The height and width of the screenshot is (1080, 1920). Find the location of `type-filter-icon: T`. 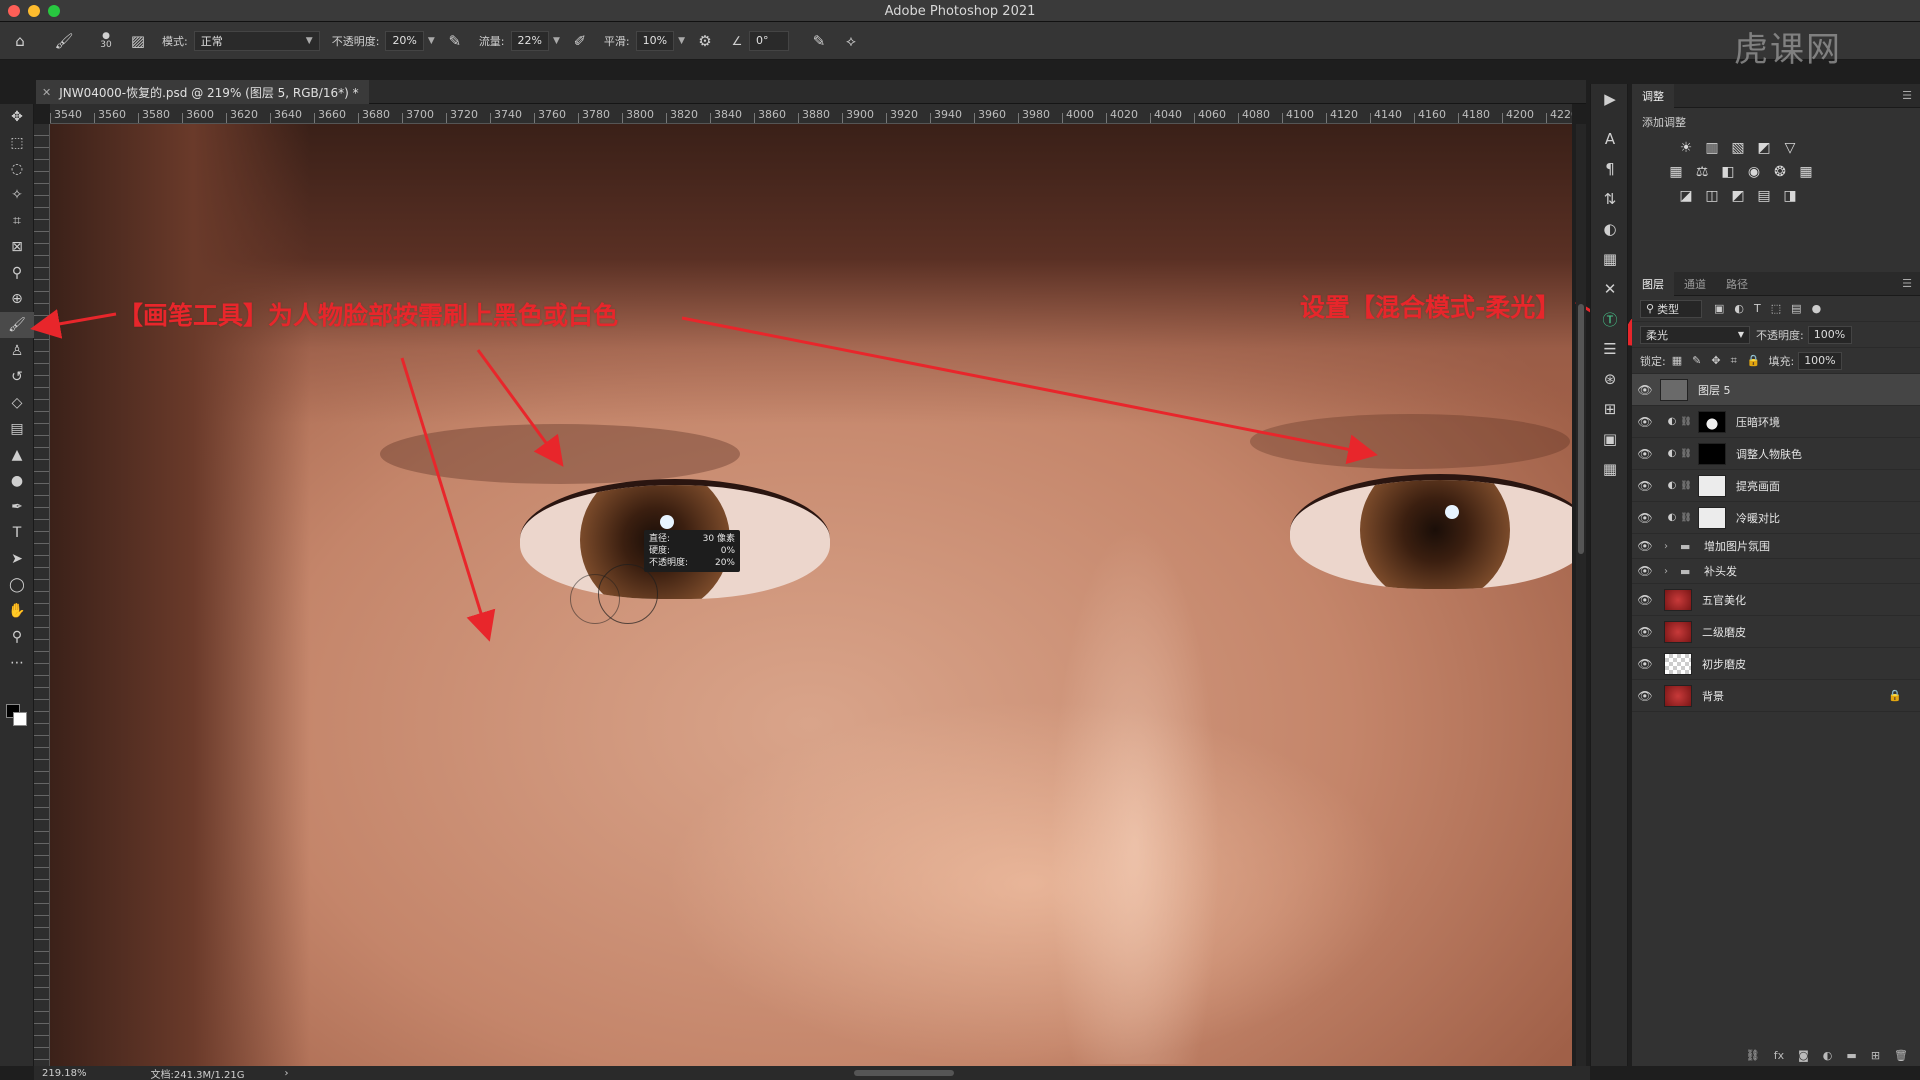

type-filter-icon: T is located at coordinates (1757, 308).